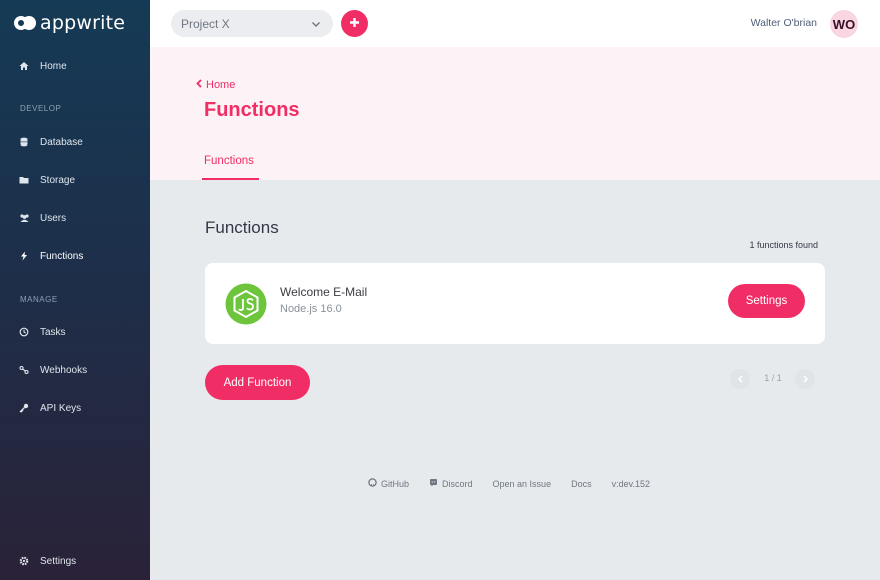  Describe the element at coordinates (24, 142) in the screenshot. I see `database-icon` at that location.